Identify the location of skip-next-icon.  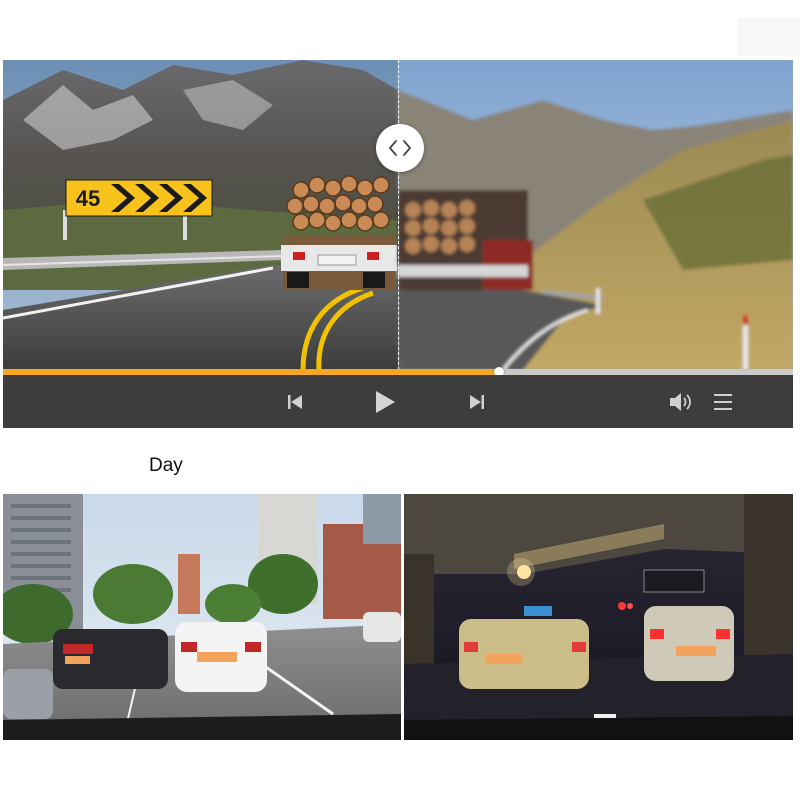
(477, 401).